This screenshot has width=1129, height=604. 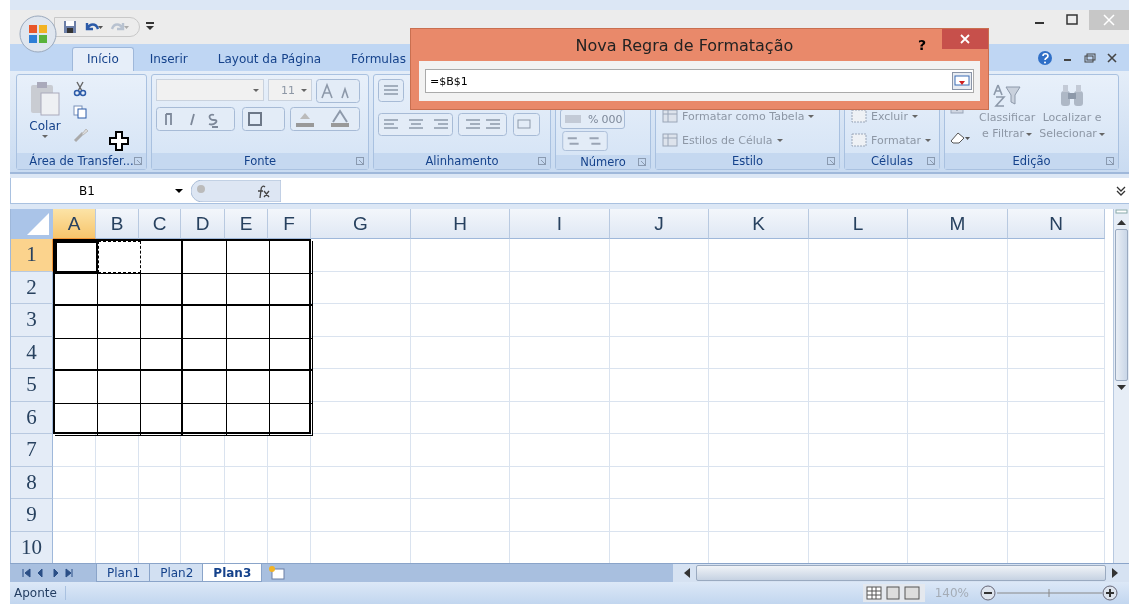 I want to click on group-label: Número, so click(x=603, y=162).